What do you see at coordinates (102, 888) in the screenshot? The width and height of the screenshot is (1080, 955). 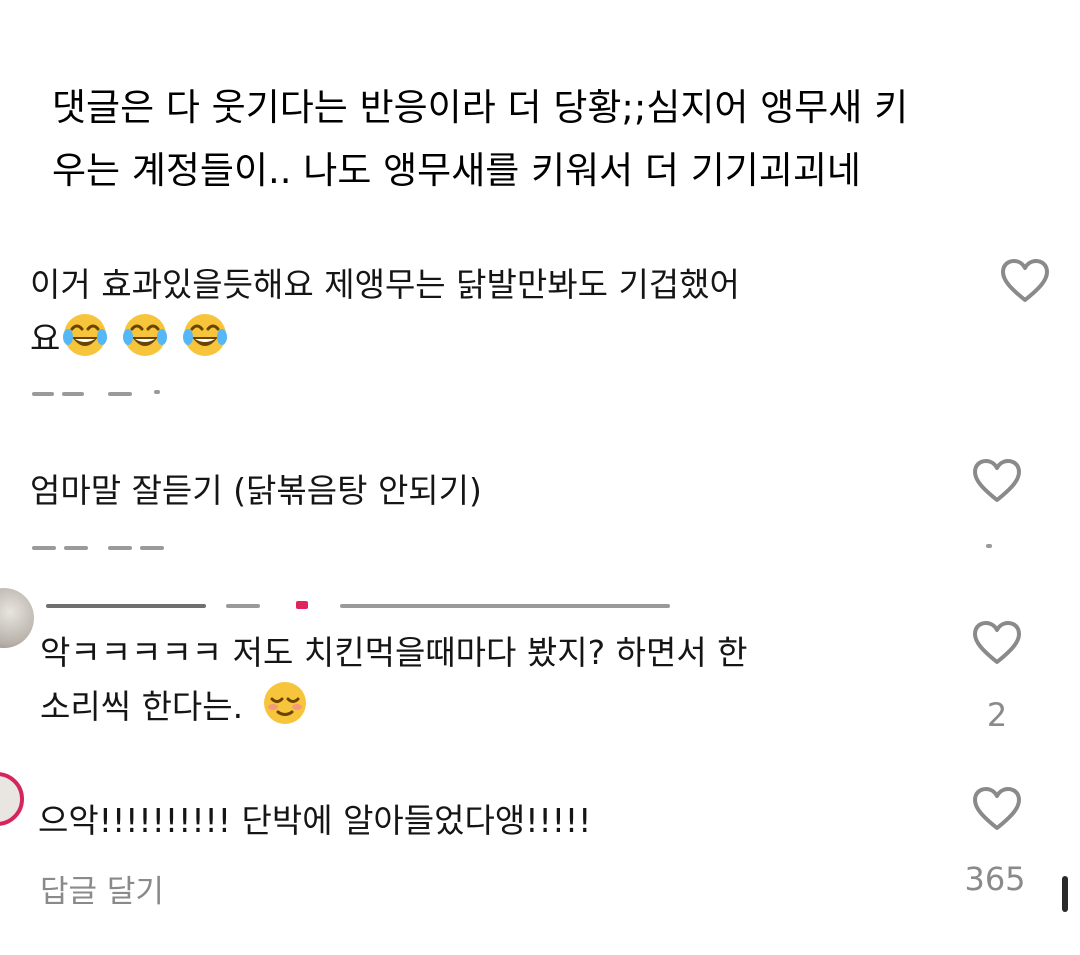 I see `reply-button: 답글 달기` at bounding box center [102, 888].